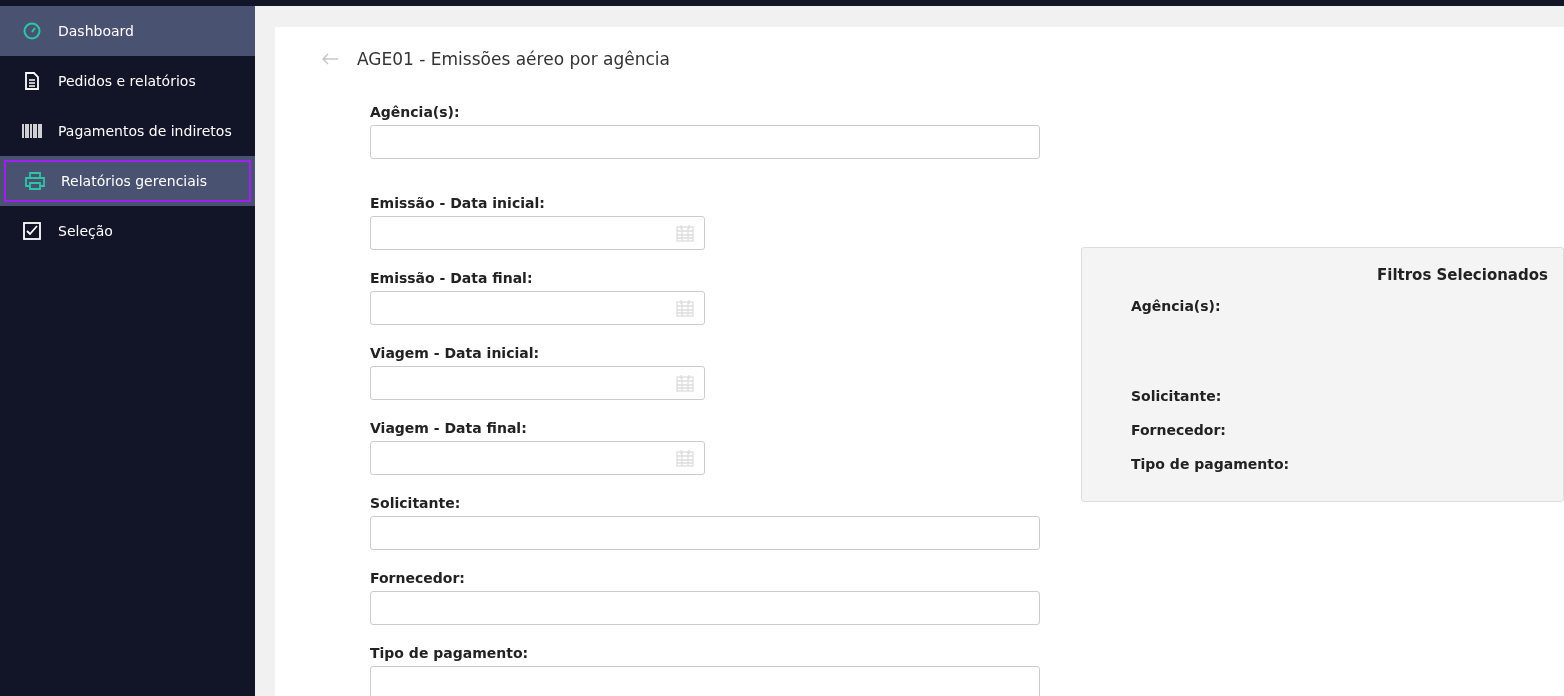 The height and width of the screenshot is (696, 1564). What do you see at coordinates (127, 181) in the screenshot?
I see `sidebar-item: Relatórios gerenciais` at bounding box center [127, 181].